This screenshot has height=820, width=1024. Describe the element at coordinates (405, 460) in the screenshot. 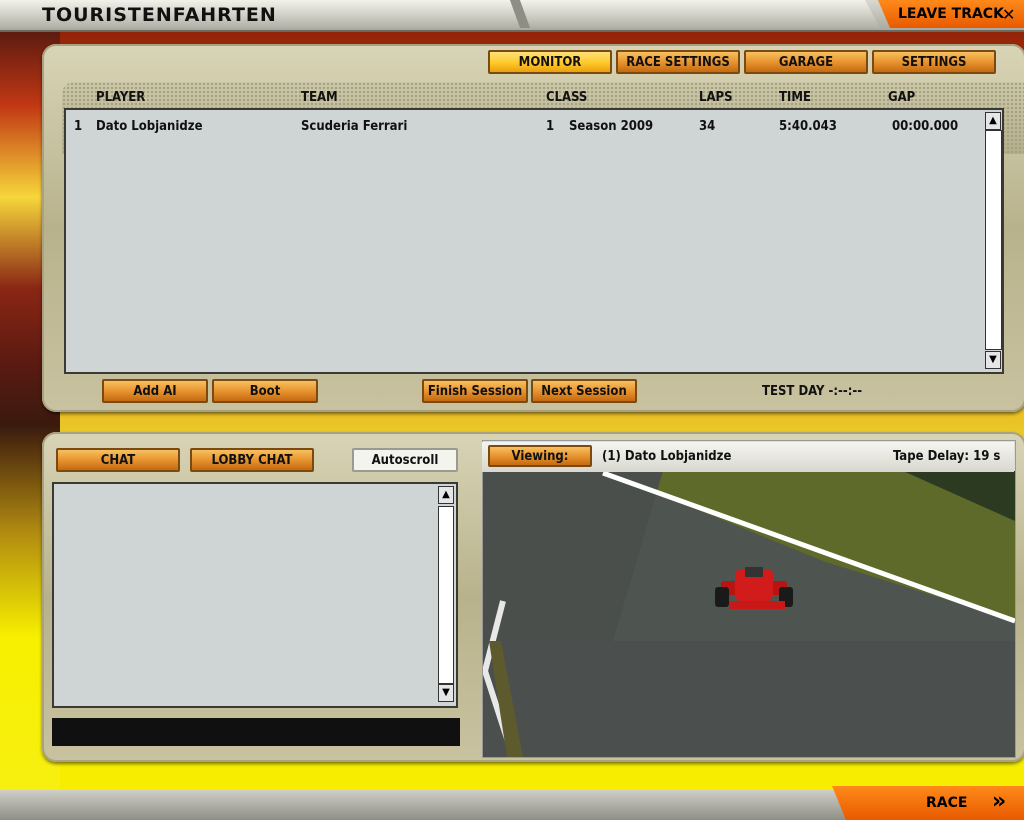

I see `autoscroll-toggle: Autoscroll` at that location.